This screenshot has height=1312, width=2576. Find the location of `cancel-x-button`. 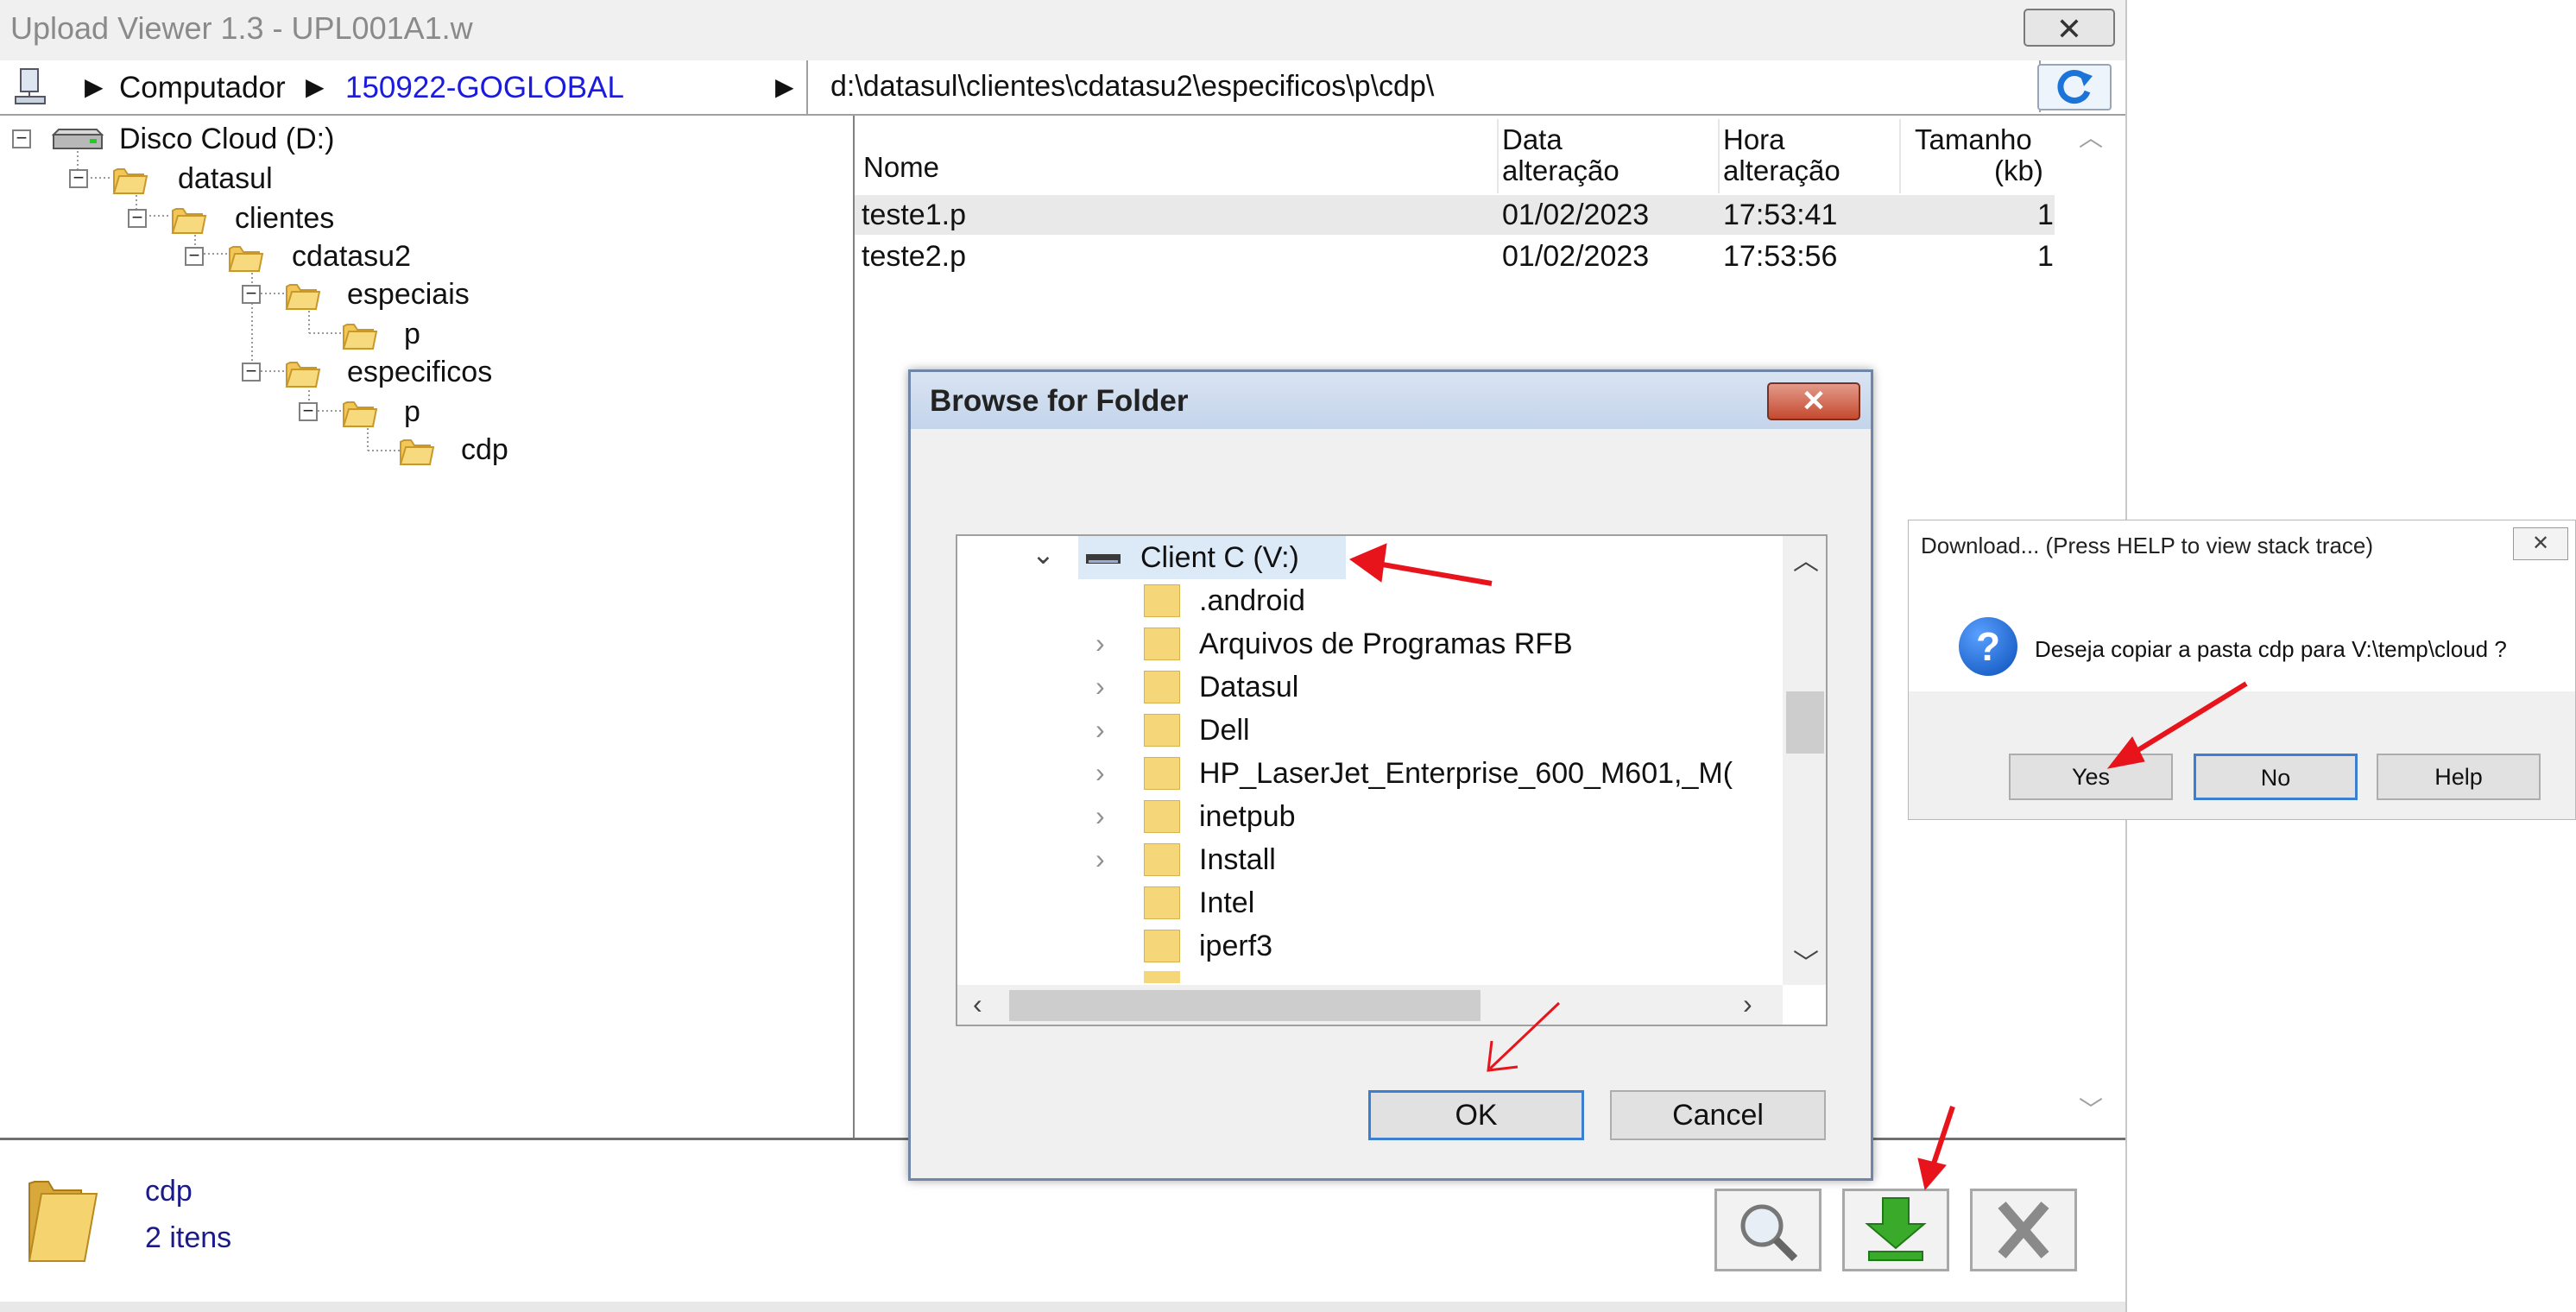

cancel-x-button is located at coordinates (2023, 1230).